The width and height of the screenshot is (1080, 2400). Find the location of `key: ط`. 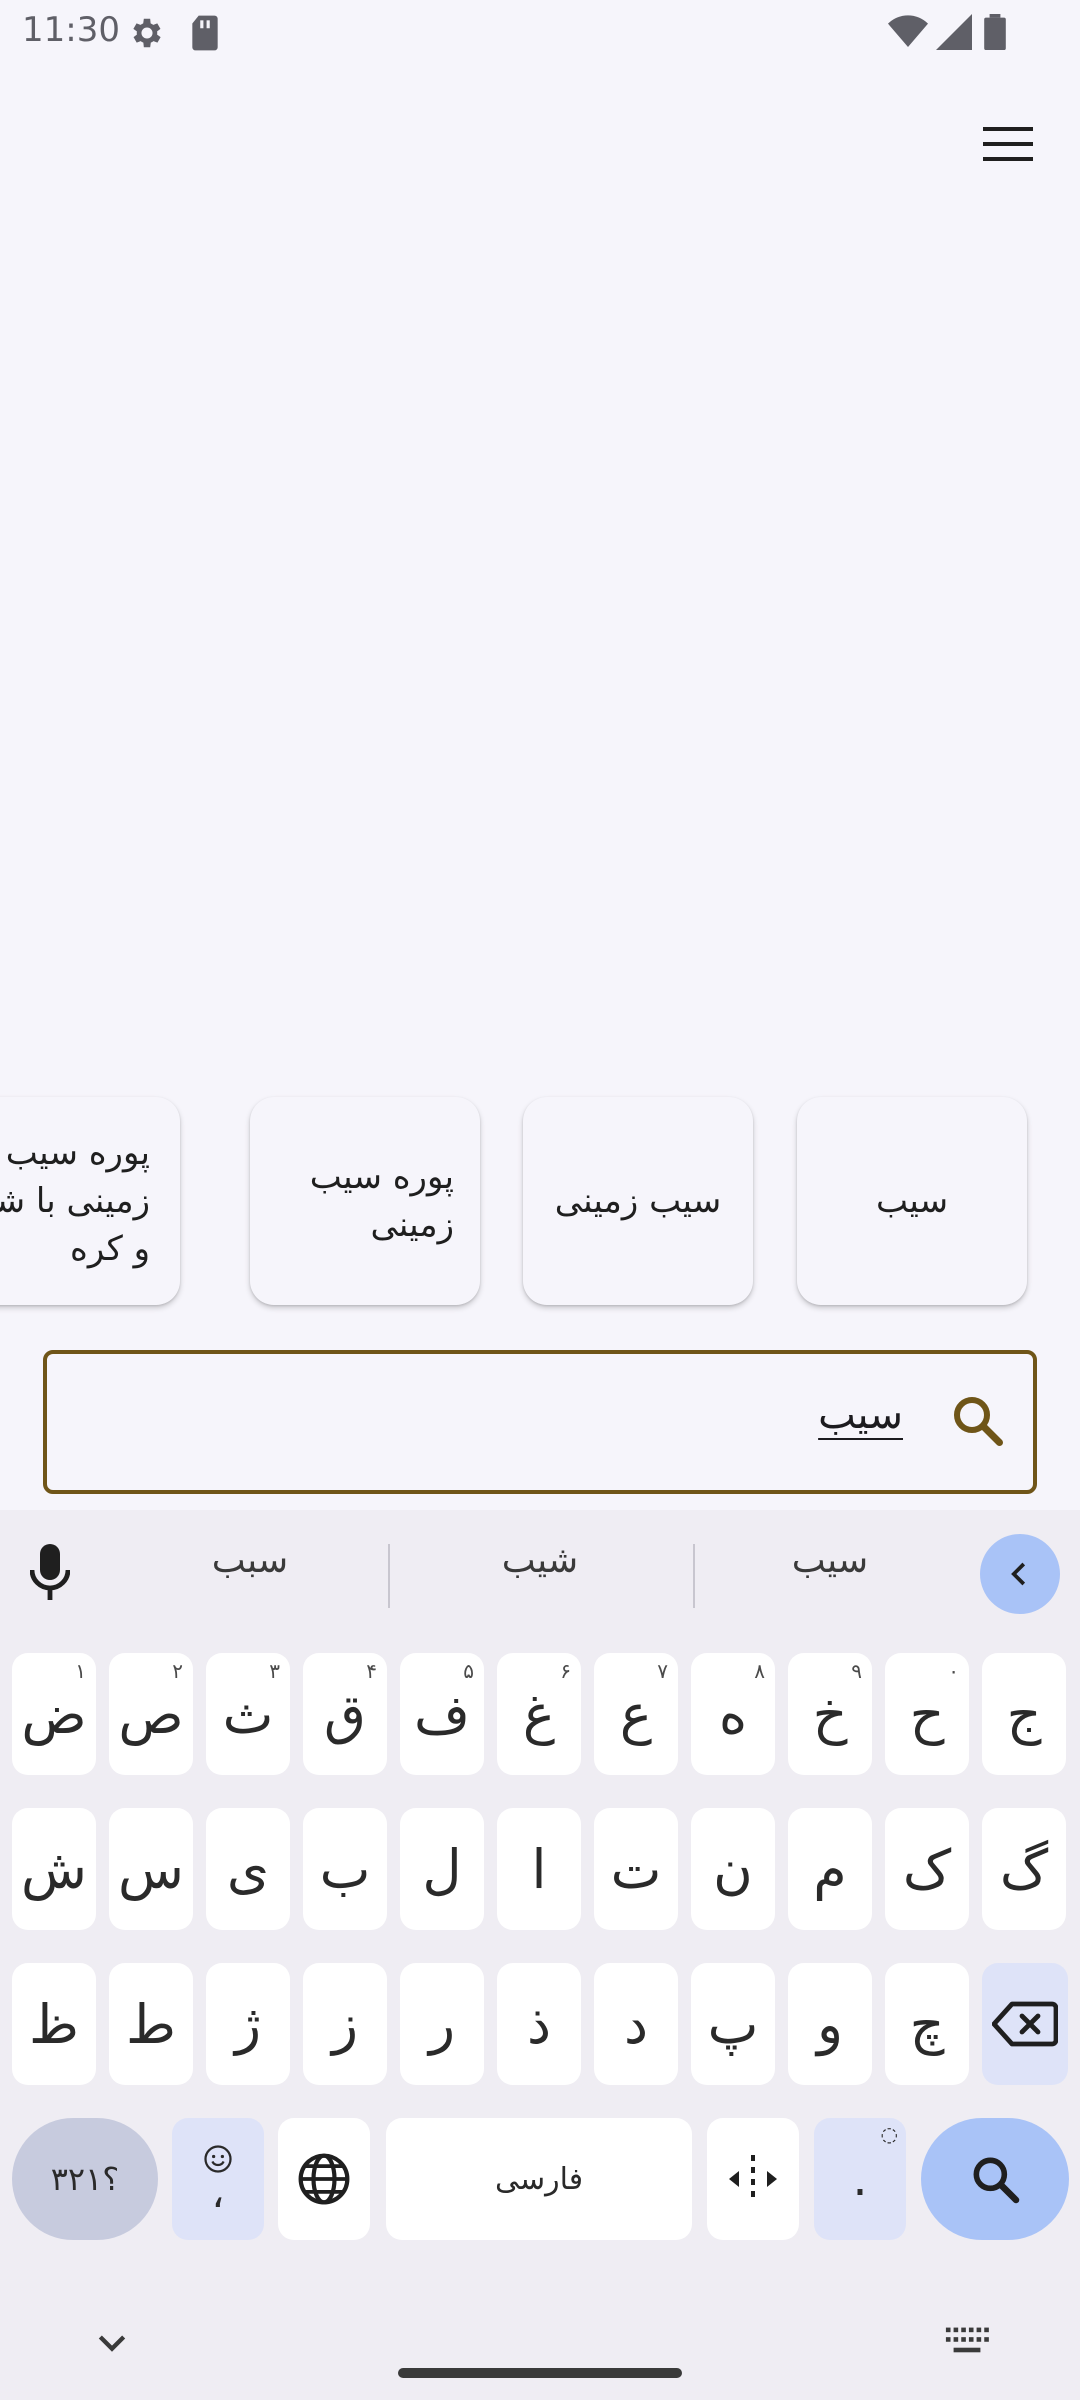

key: ط is located at coordinates (151, 2024).